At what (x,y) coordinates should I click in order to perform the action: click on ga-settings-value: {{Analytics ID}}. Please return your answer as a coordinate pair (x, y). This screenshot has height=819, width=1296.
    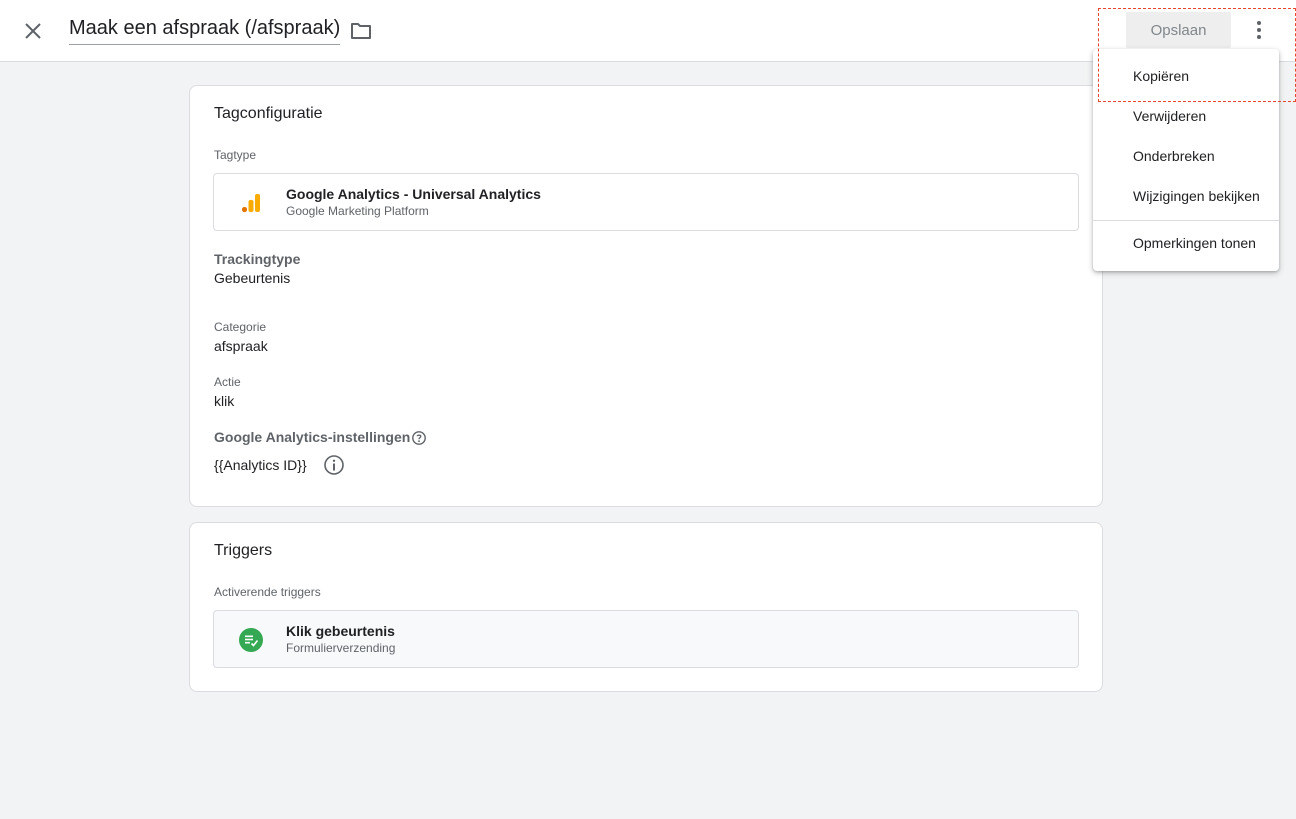
    Looking at the image, I should click on (260, 465).